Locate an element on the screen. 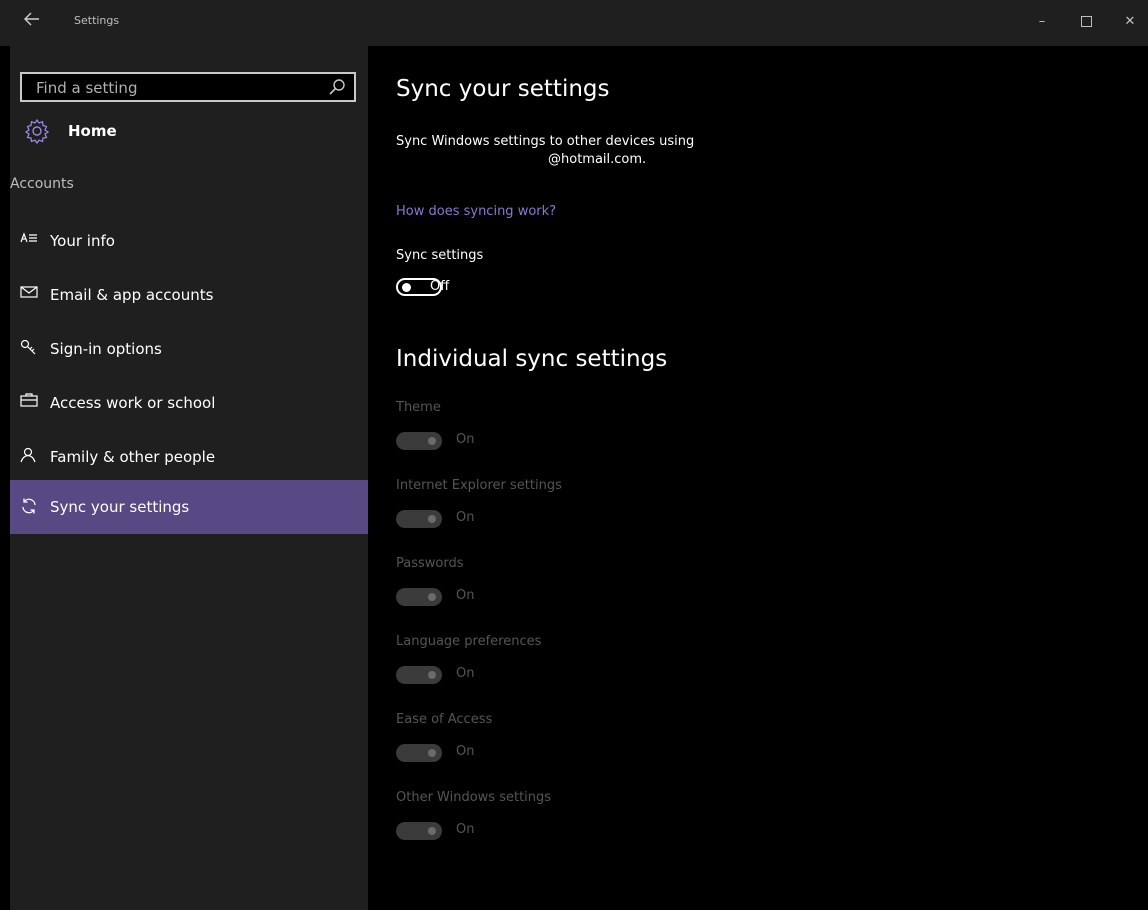  mail-icon is located at coordinates (29, 294).